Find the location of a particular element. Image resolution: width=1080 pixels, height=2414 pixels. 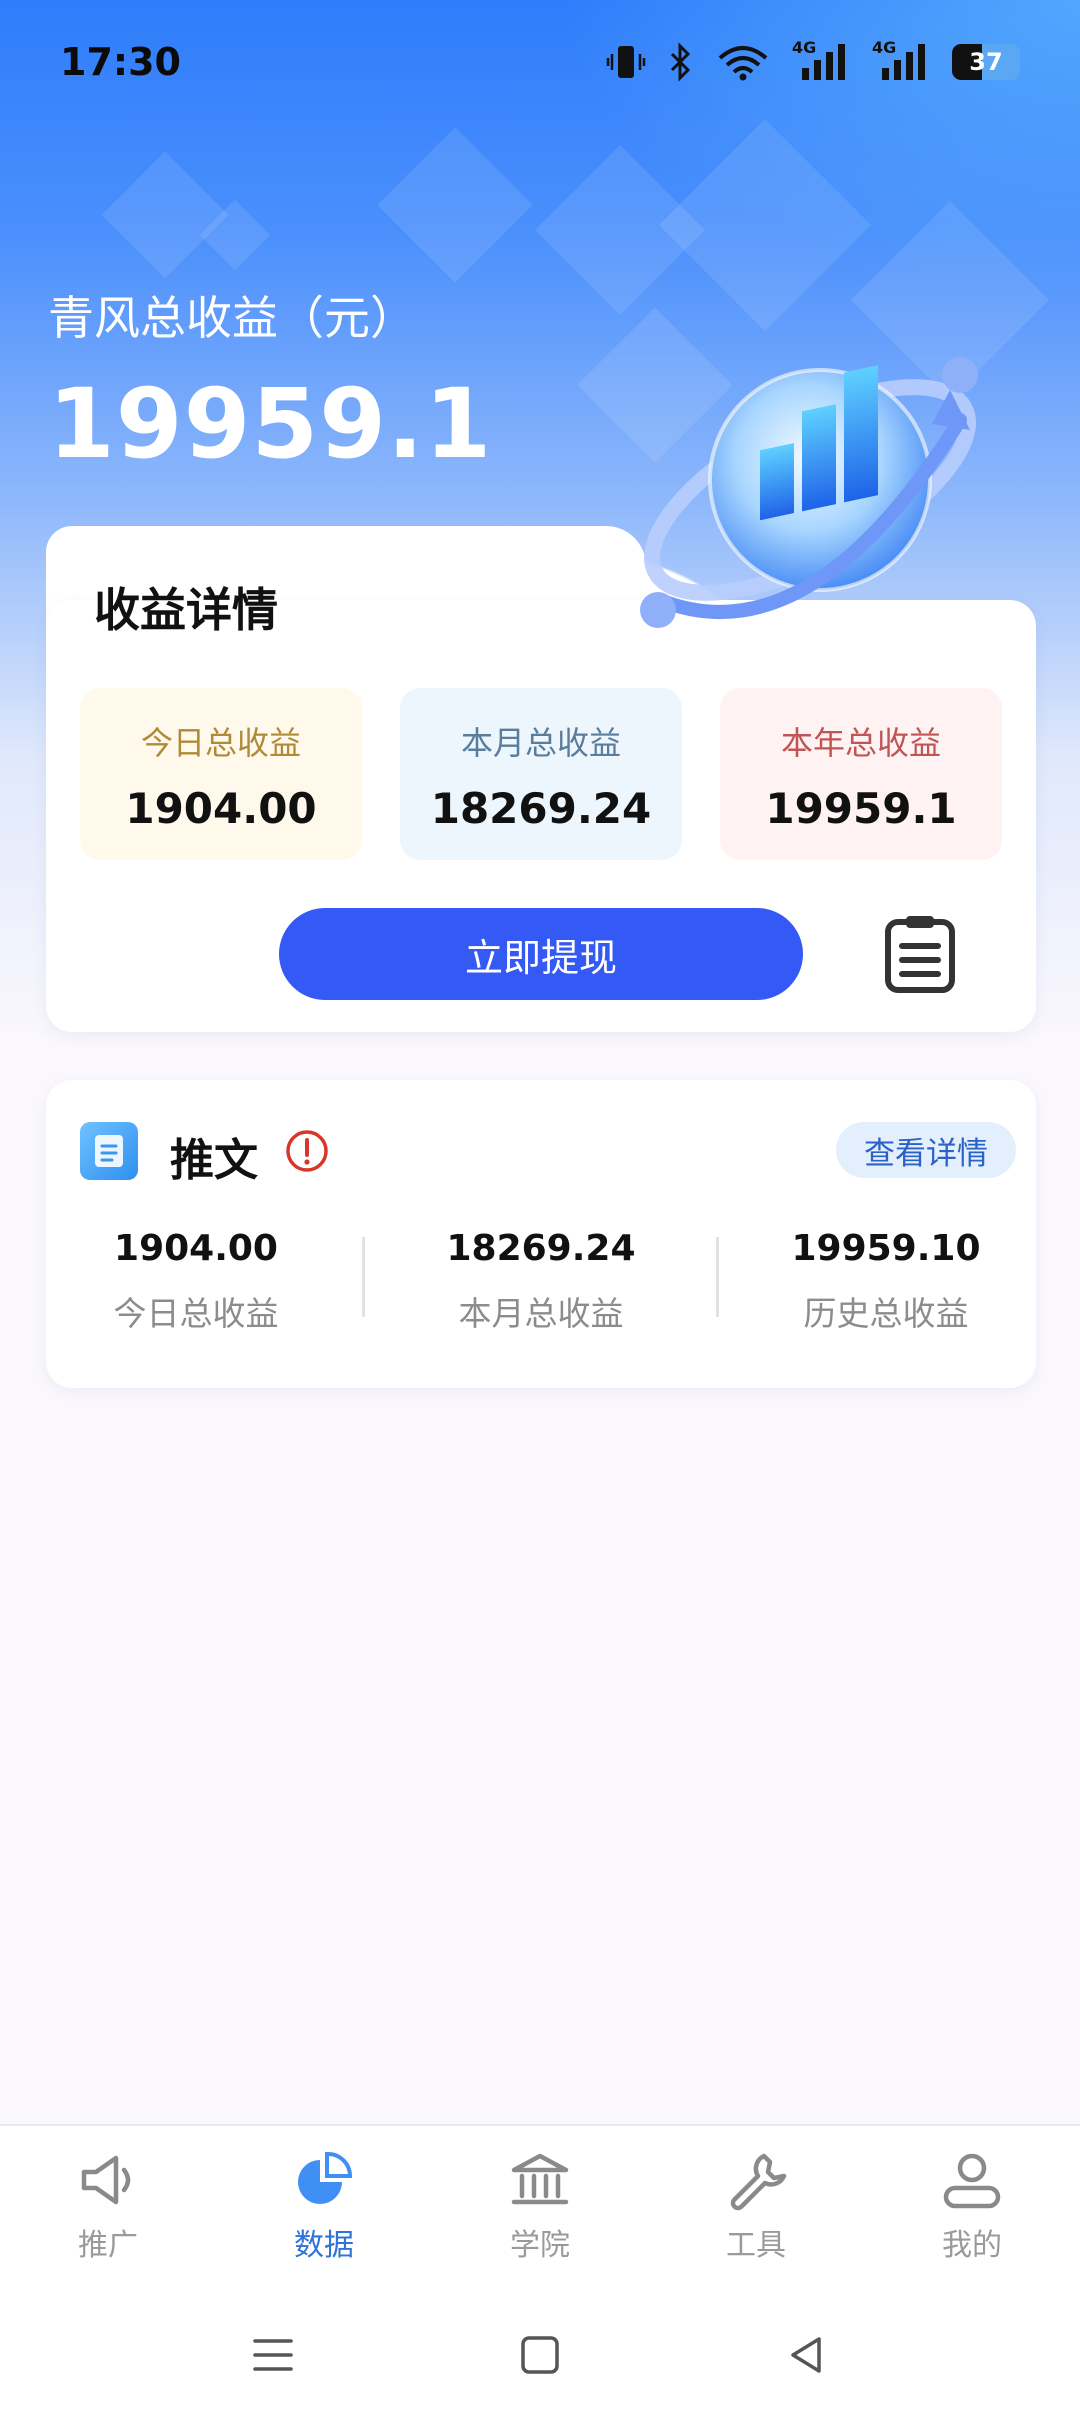

tweet-stat-label: 本月总收益 is located at coordinates (541, 1313).